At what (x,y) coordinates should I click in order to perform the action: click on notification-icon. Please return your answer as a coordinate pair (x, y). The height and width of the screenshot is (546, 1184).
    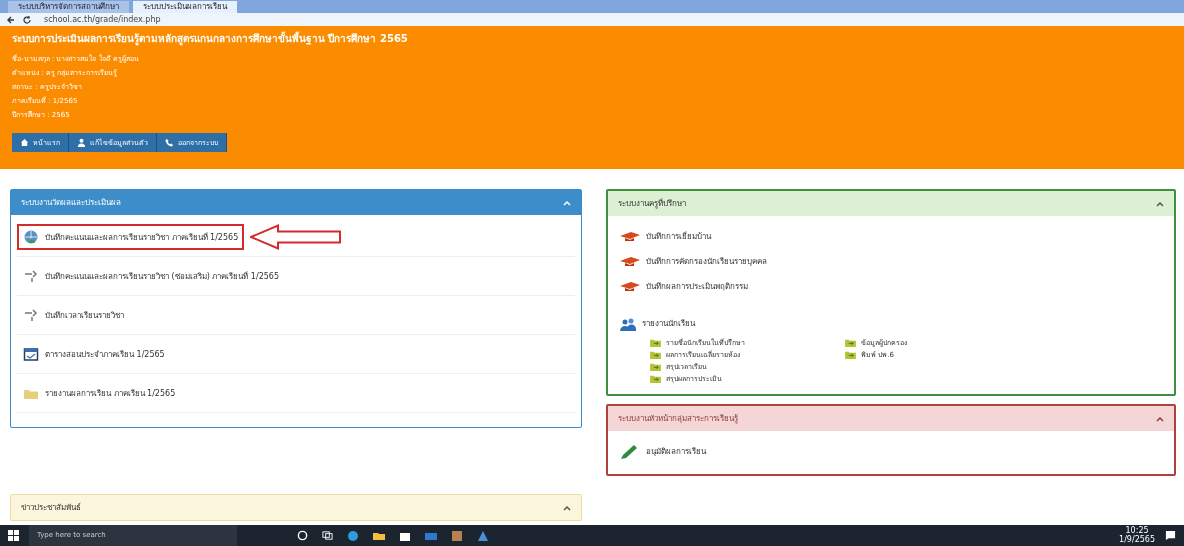
    Looking at the image, I should click on (1170, 535).